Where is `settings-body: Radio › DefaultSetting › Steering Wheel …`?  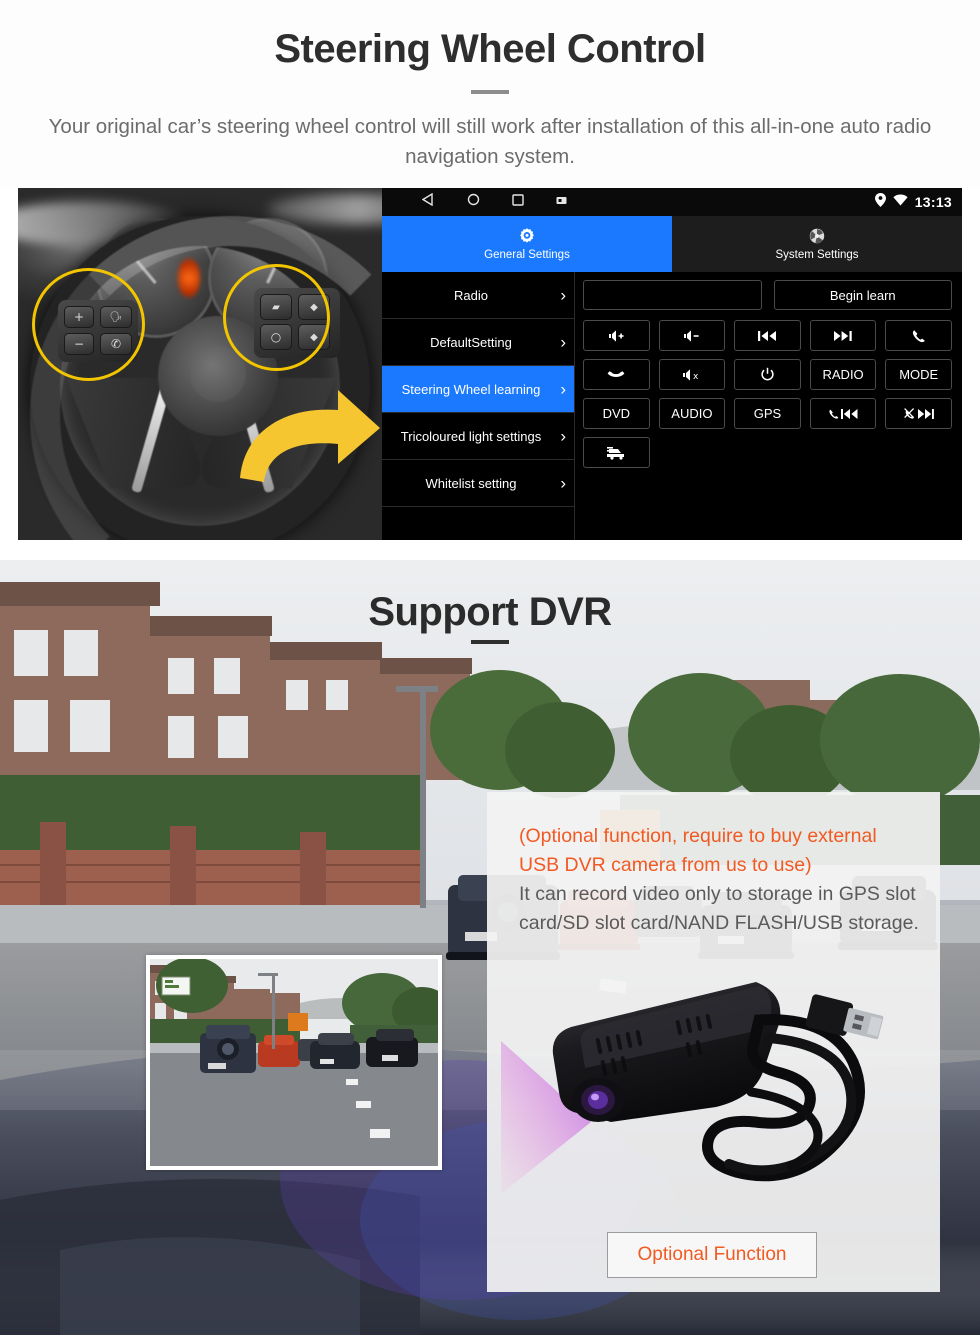 settings-body: Radio › DefaultSetting › Steering Wheel … is located at coordinates (672, 406).